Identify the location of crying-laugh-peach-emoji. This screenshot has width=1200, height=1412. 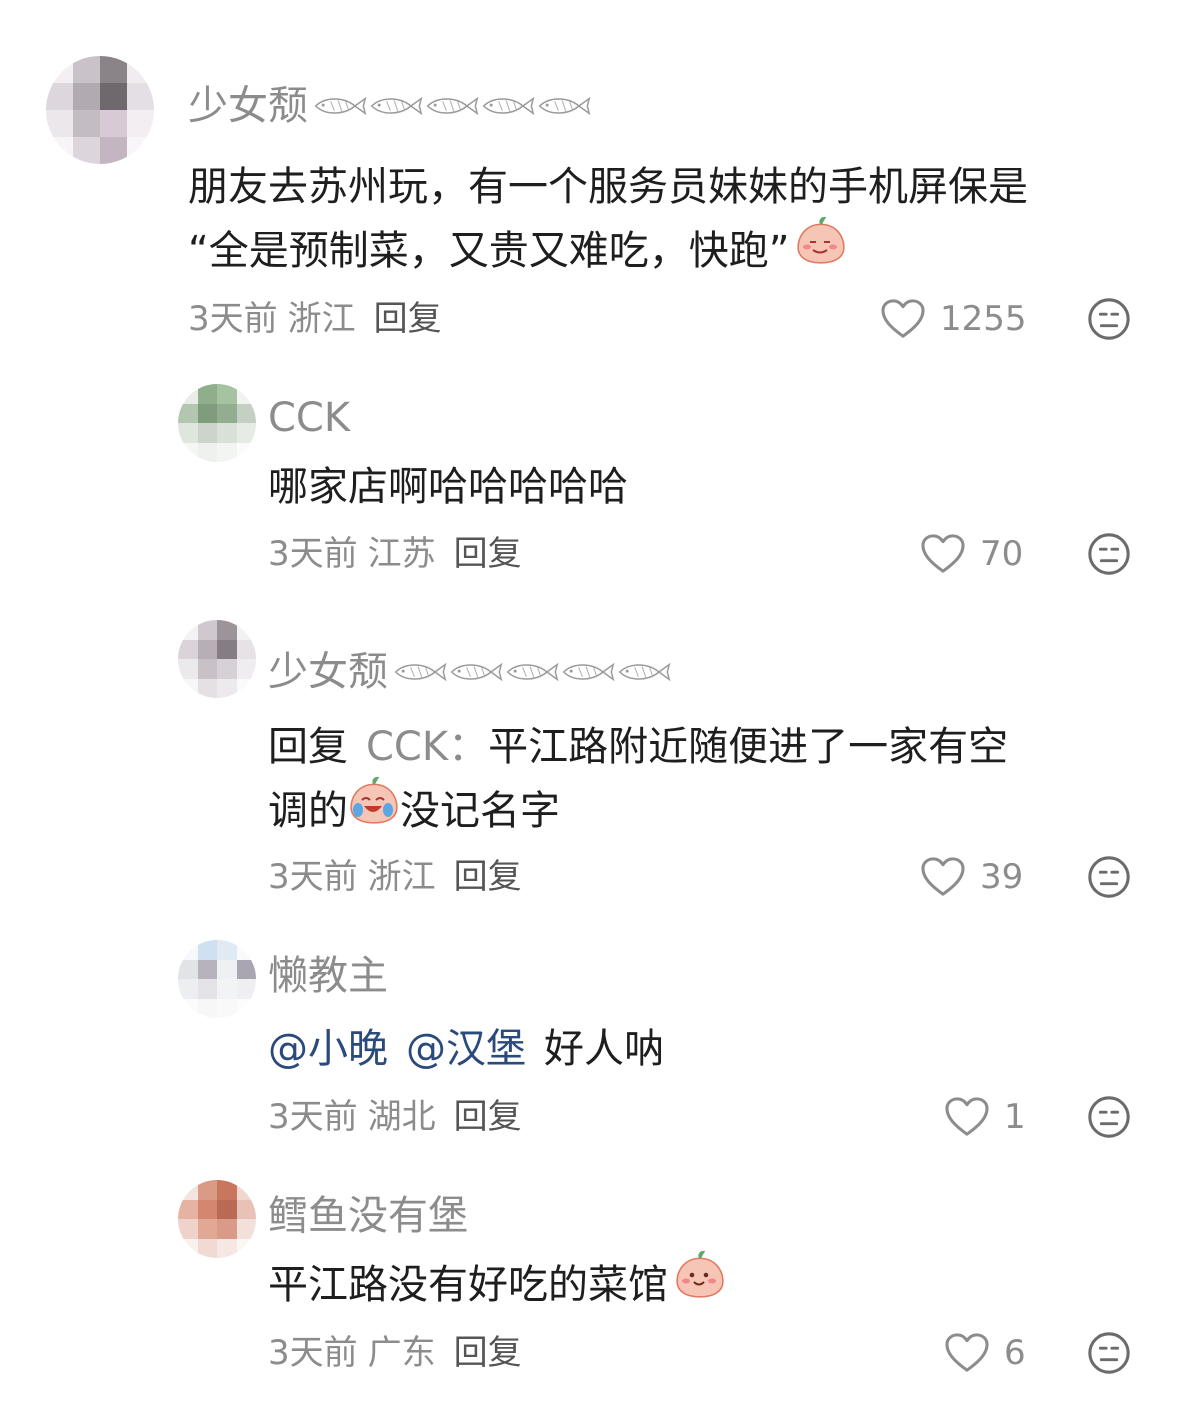
(374, 809).